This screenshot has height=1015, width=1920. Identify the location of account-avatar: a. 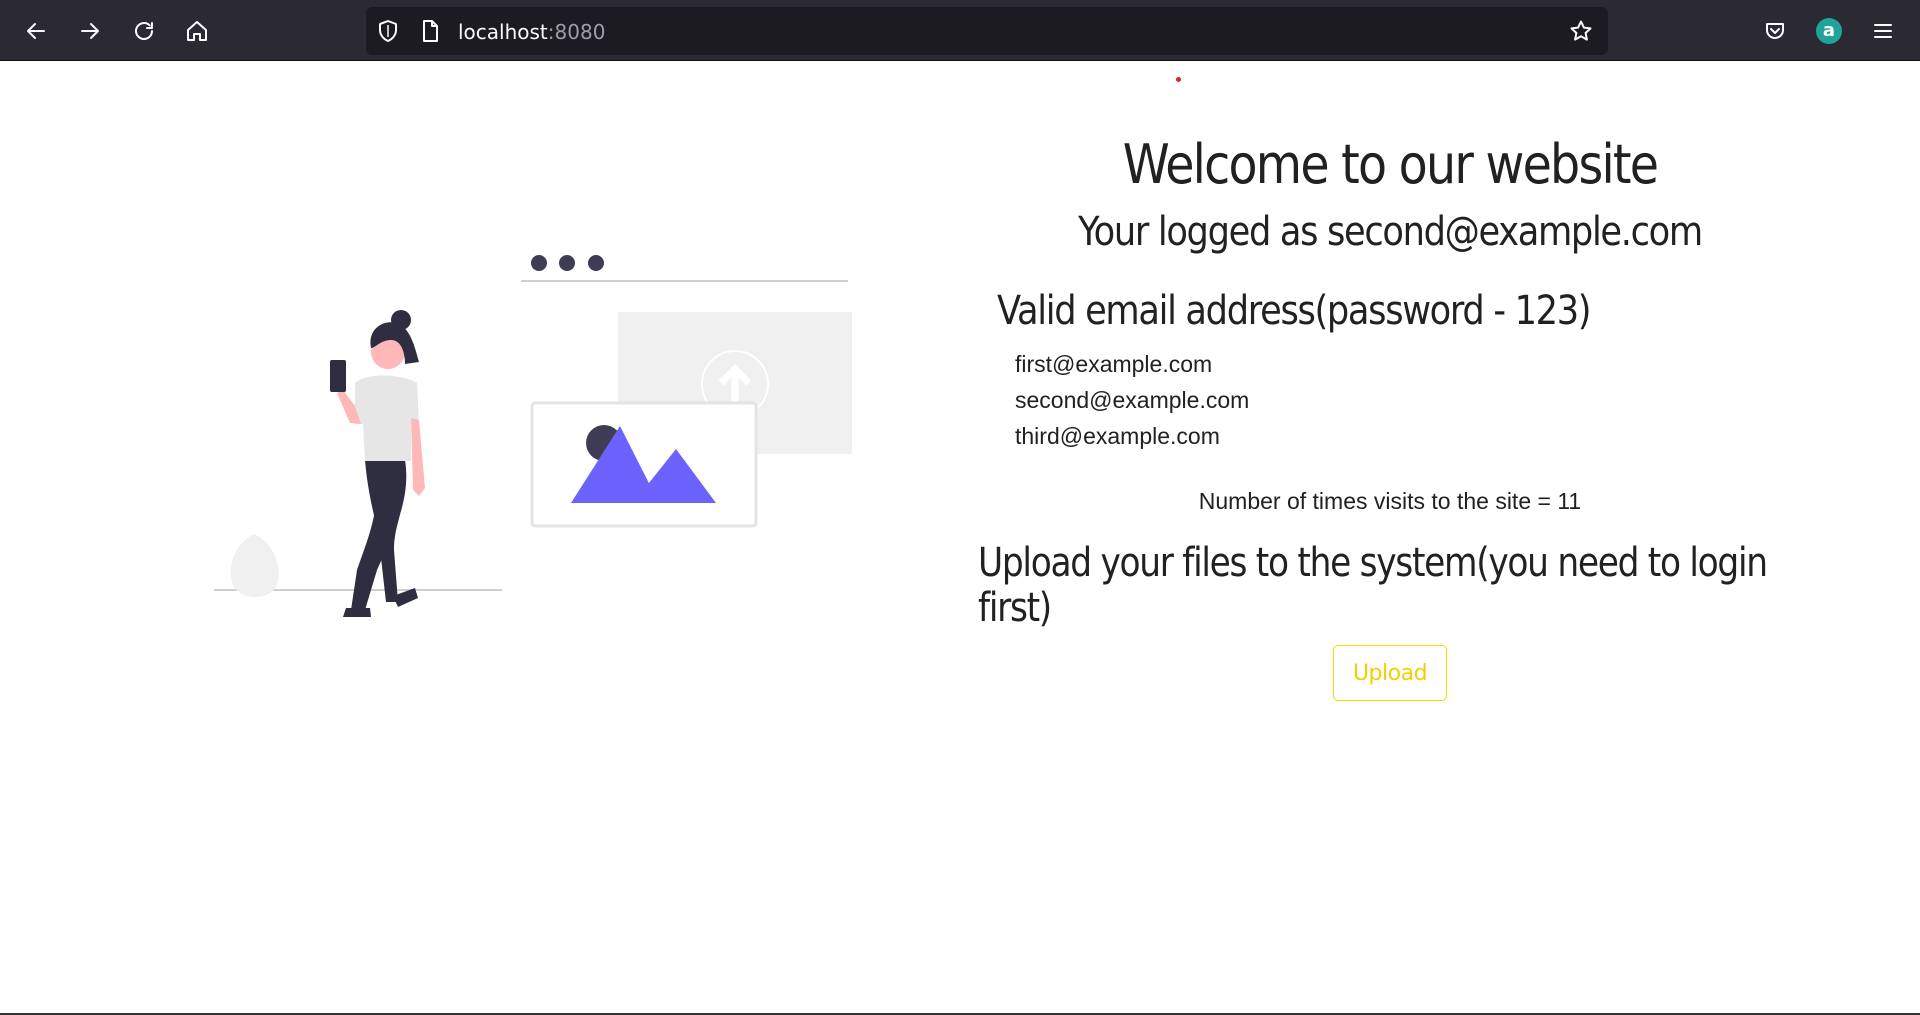
(1829, 31).